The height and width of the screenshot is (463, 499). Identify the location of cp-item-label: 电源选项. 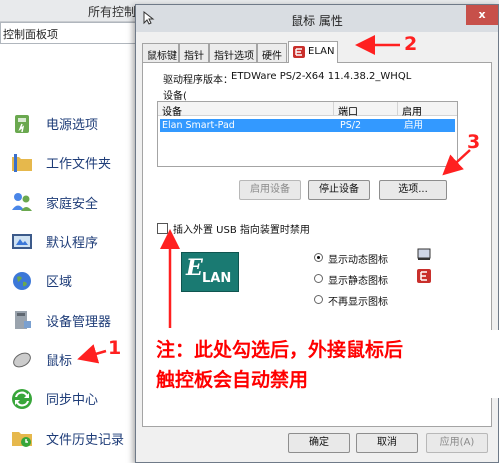
(72, 126).